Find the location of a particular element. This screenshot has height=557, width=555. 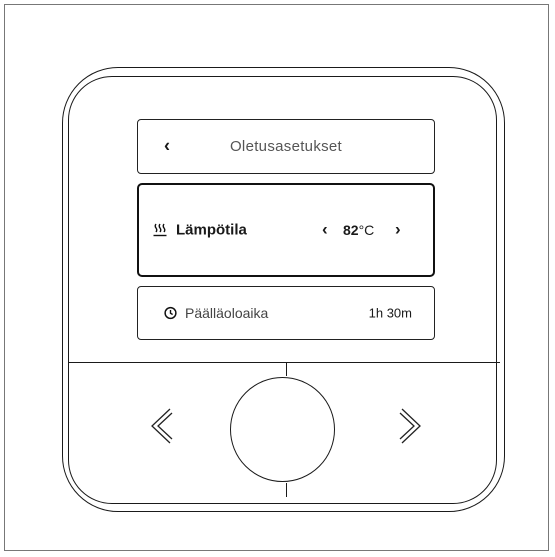

clock-icon is located at coordinates (170, 313).